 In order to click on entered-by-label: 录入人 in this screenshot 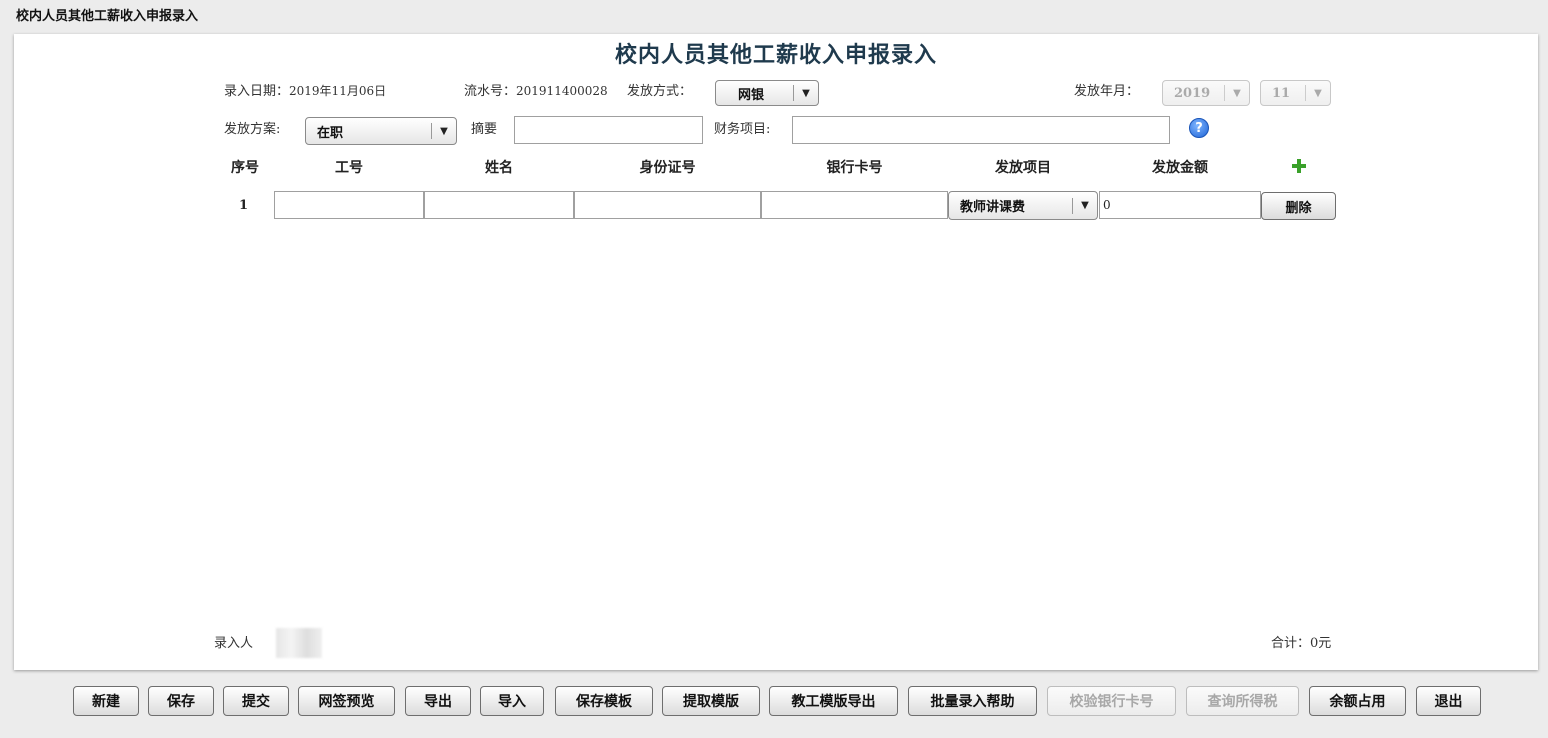, I will do `click(234, 643)`.